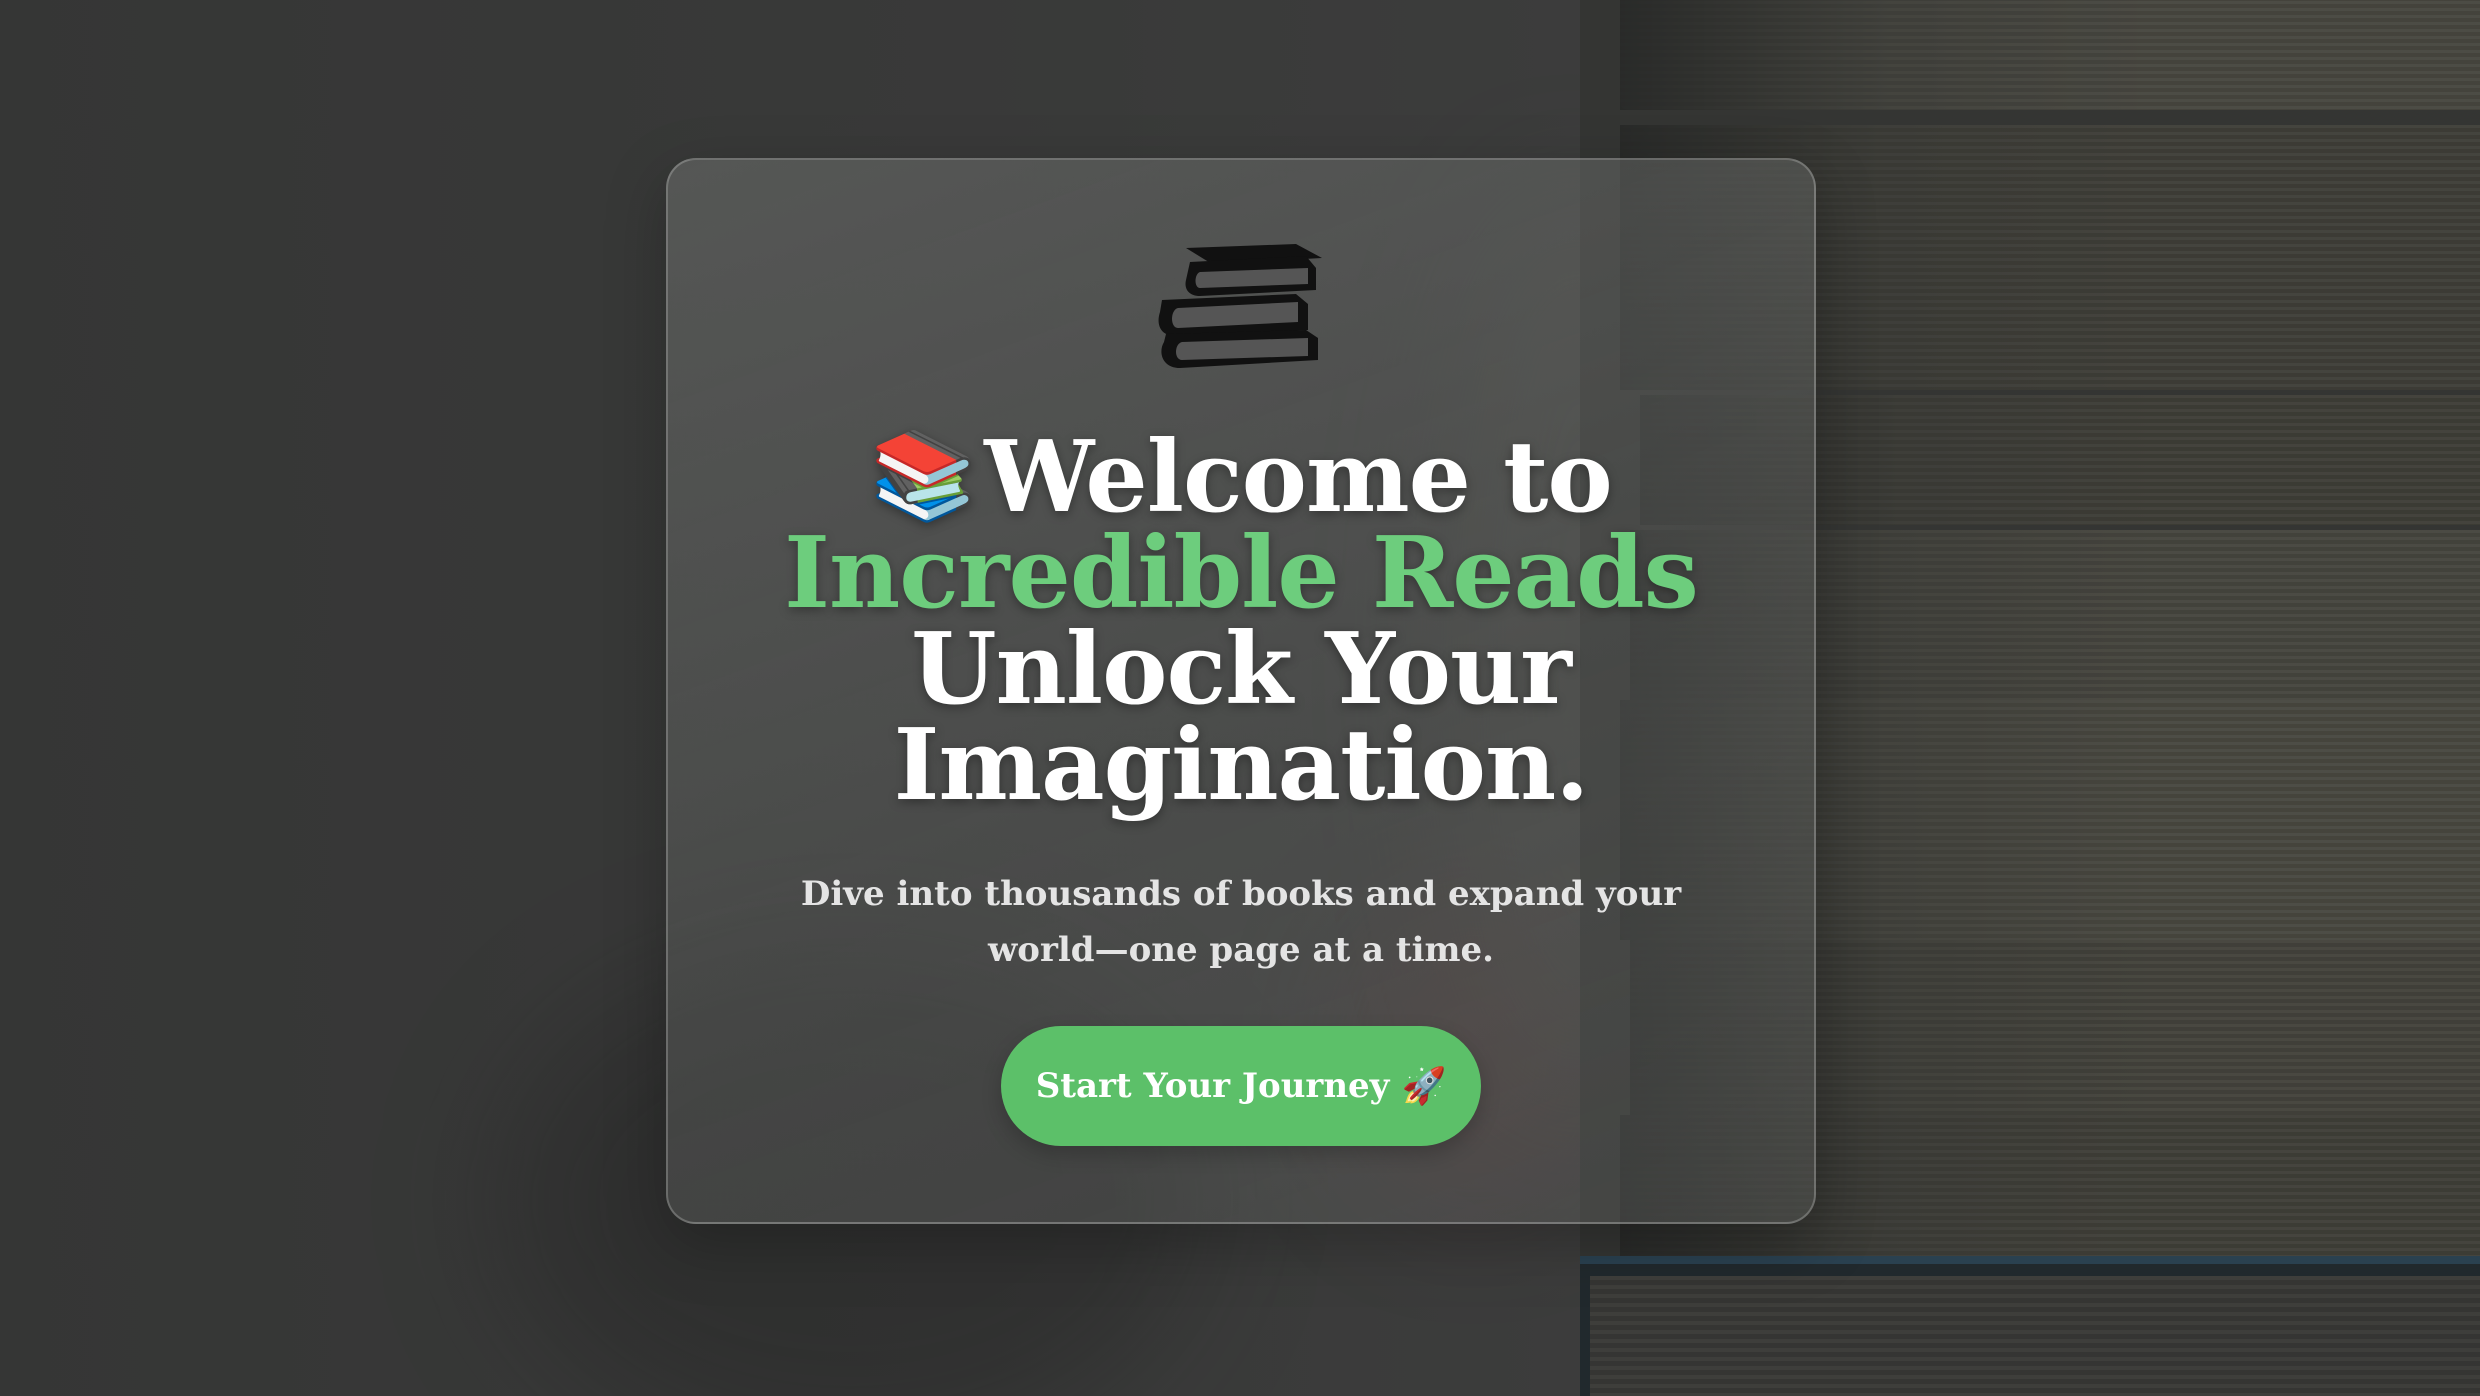  What do you see at coordinates (1241, 476) in the screenshot?
I see `title-line-1: 📚Welcome to` at bounding box center [1241, 476].